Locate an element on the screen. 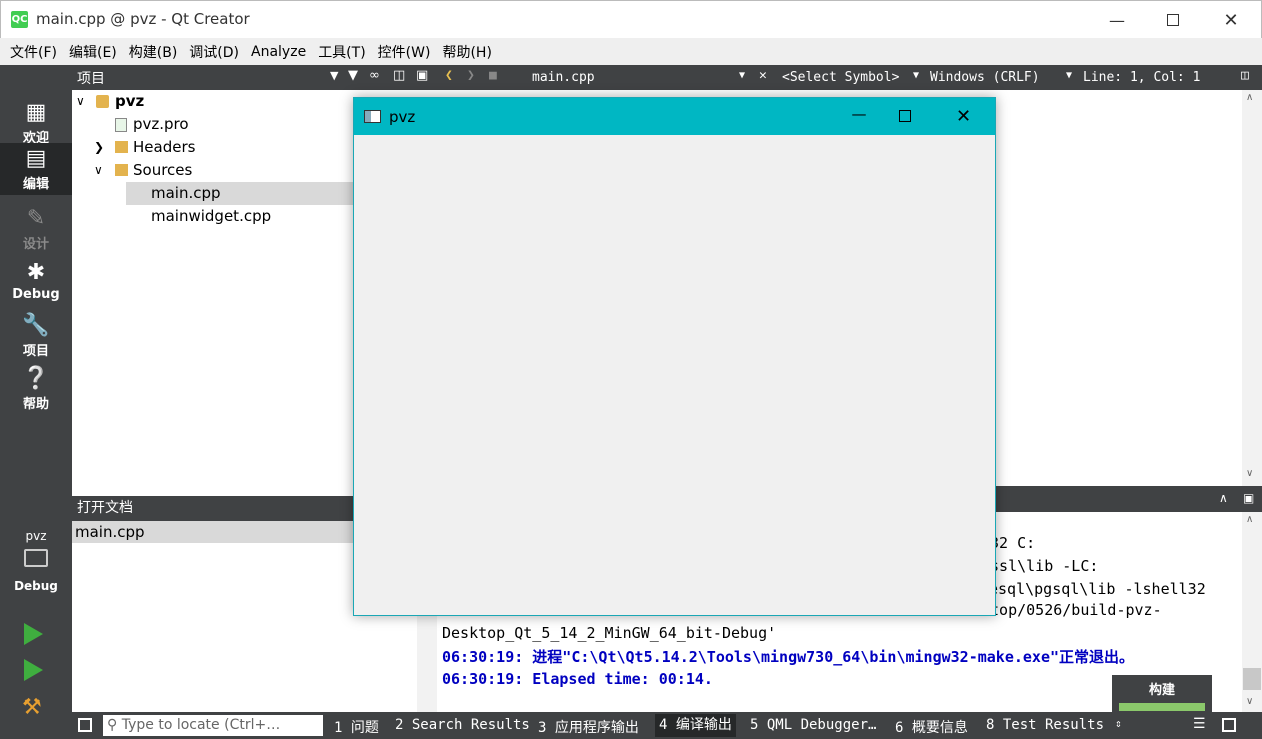 The width and height of the screenshot is (1262, 739). grid-icon: ▦ is located at coordinates (36, 112).